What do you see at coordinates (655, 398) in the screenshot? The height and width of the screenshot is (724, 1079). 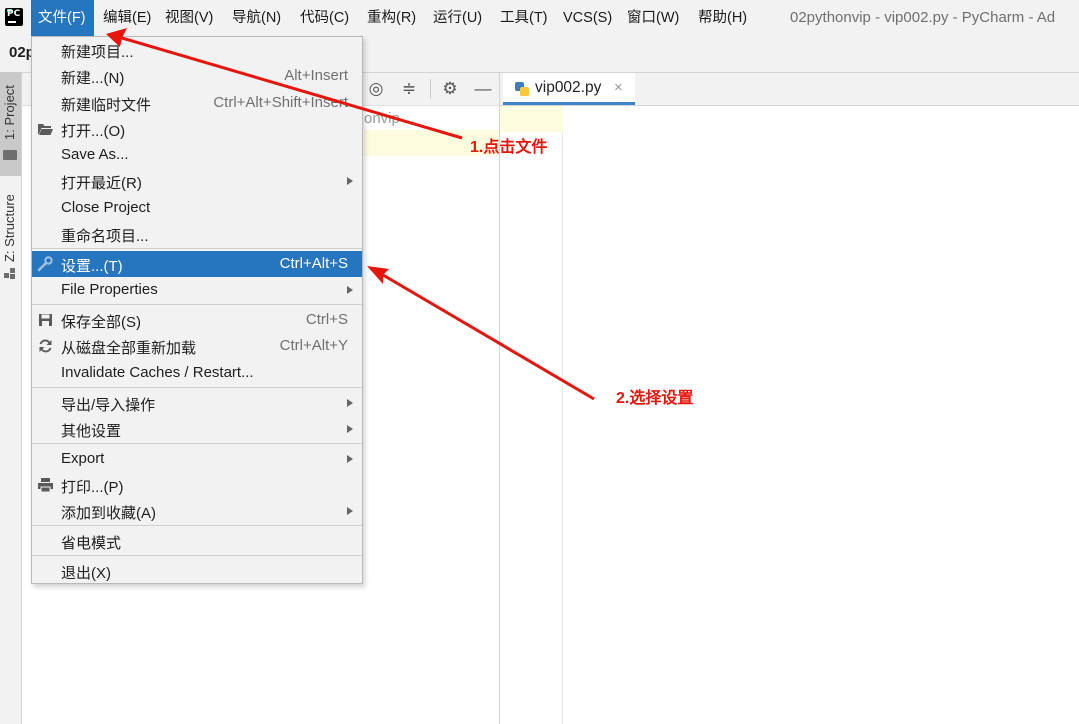 I see `annotation-step-2: 2.选择设置` at bounding box center [655, 398].